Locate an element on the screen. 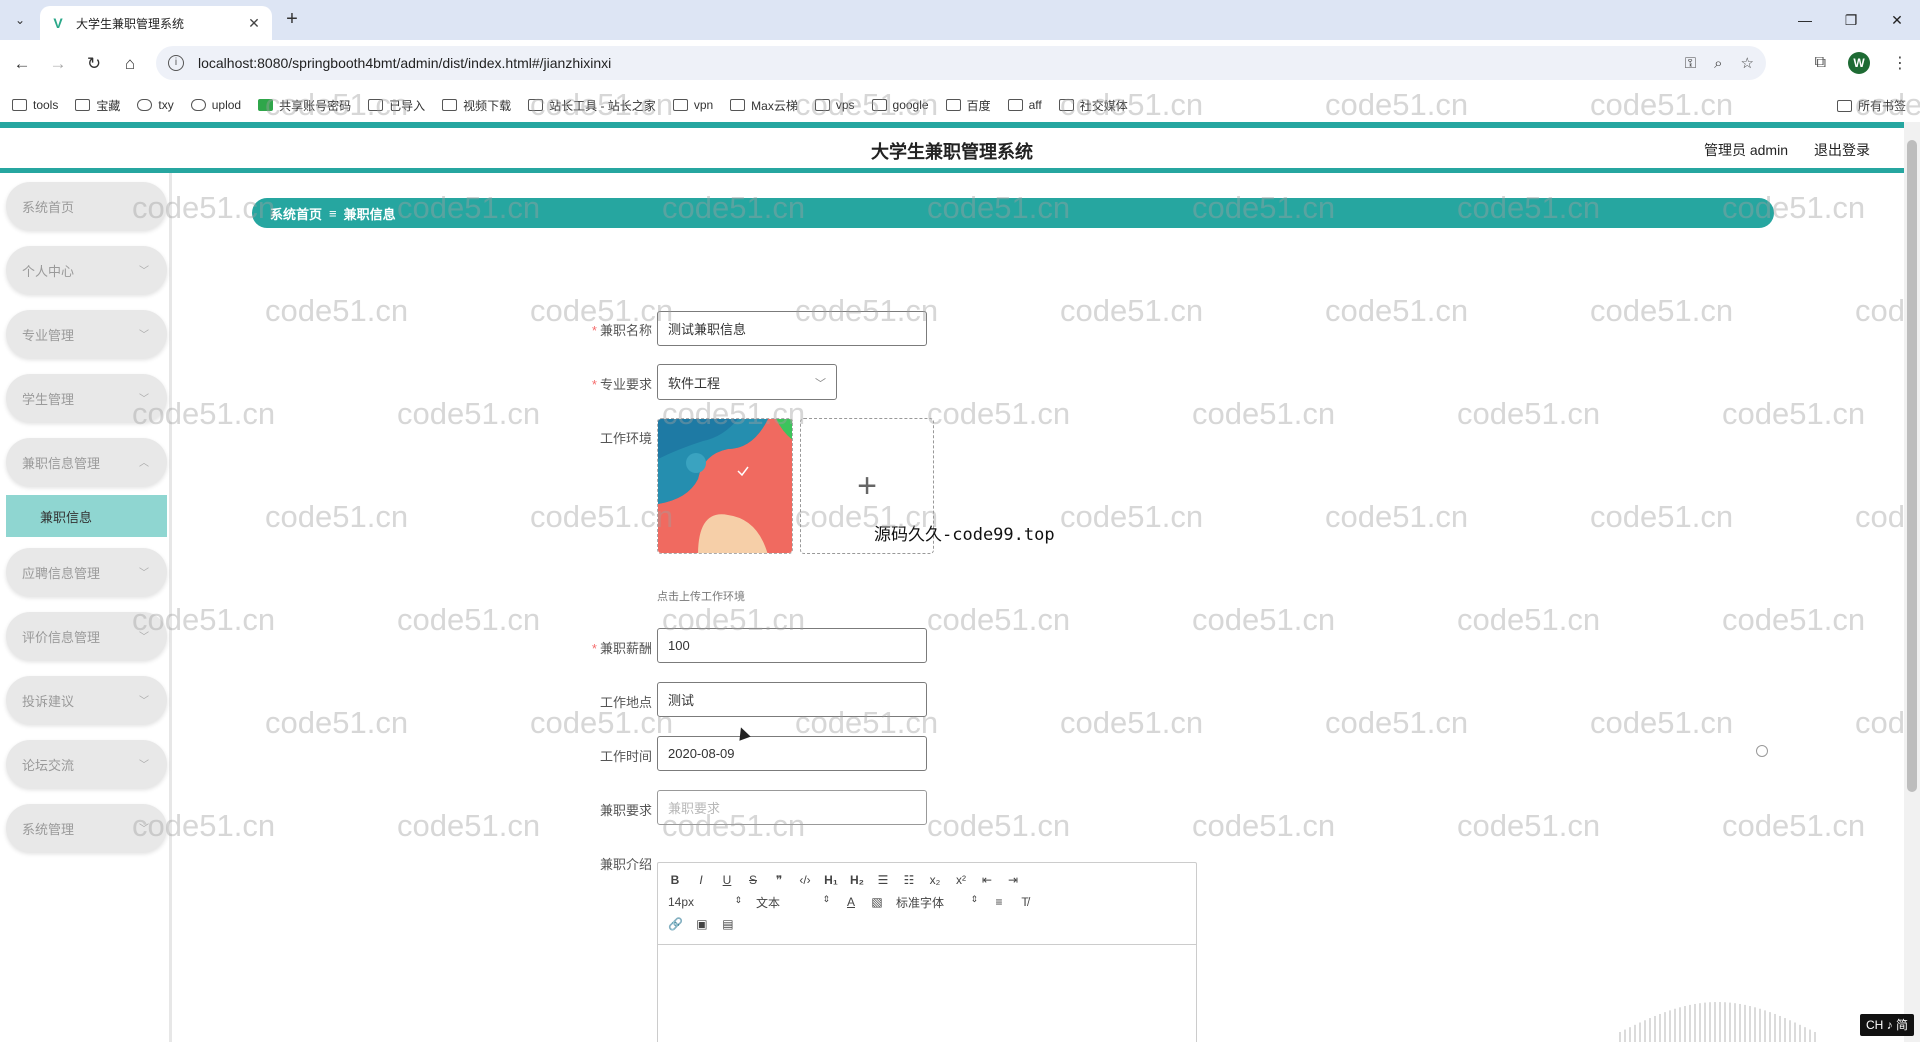 This screenshot has width=1920, height=1042. bookmark-item: 百度 is located at coordinates (968, 105).